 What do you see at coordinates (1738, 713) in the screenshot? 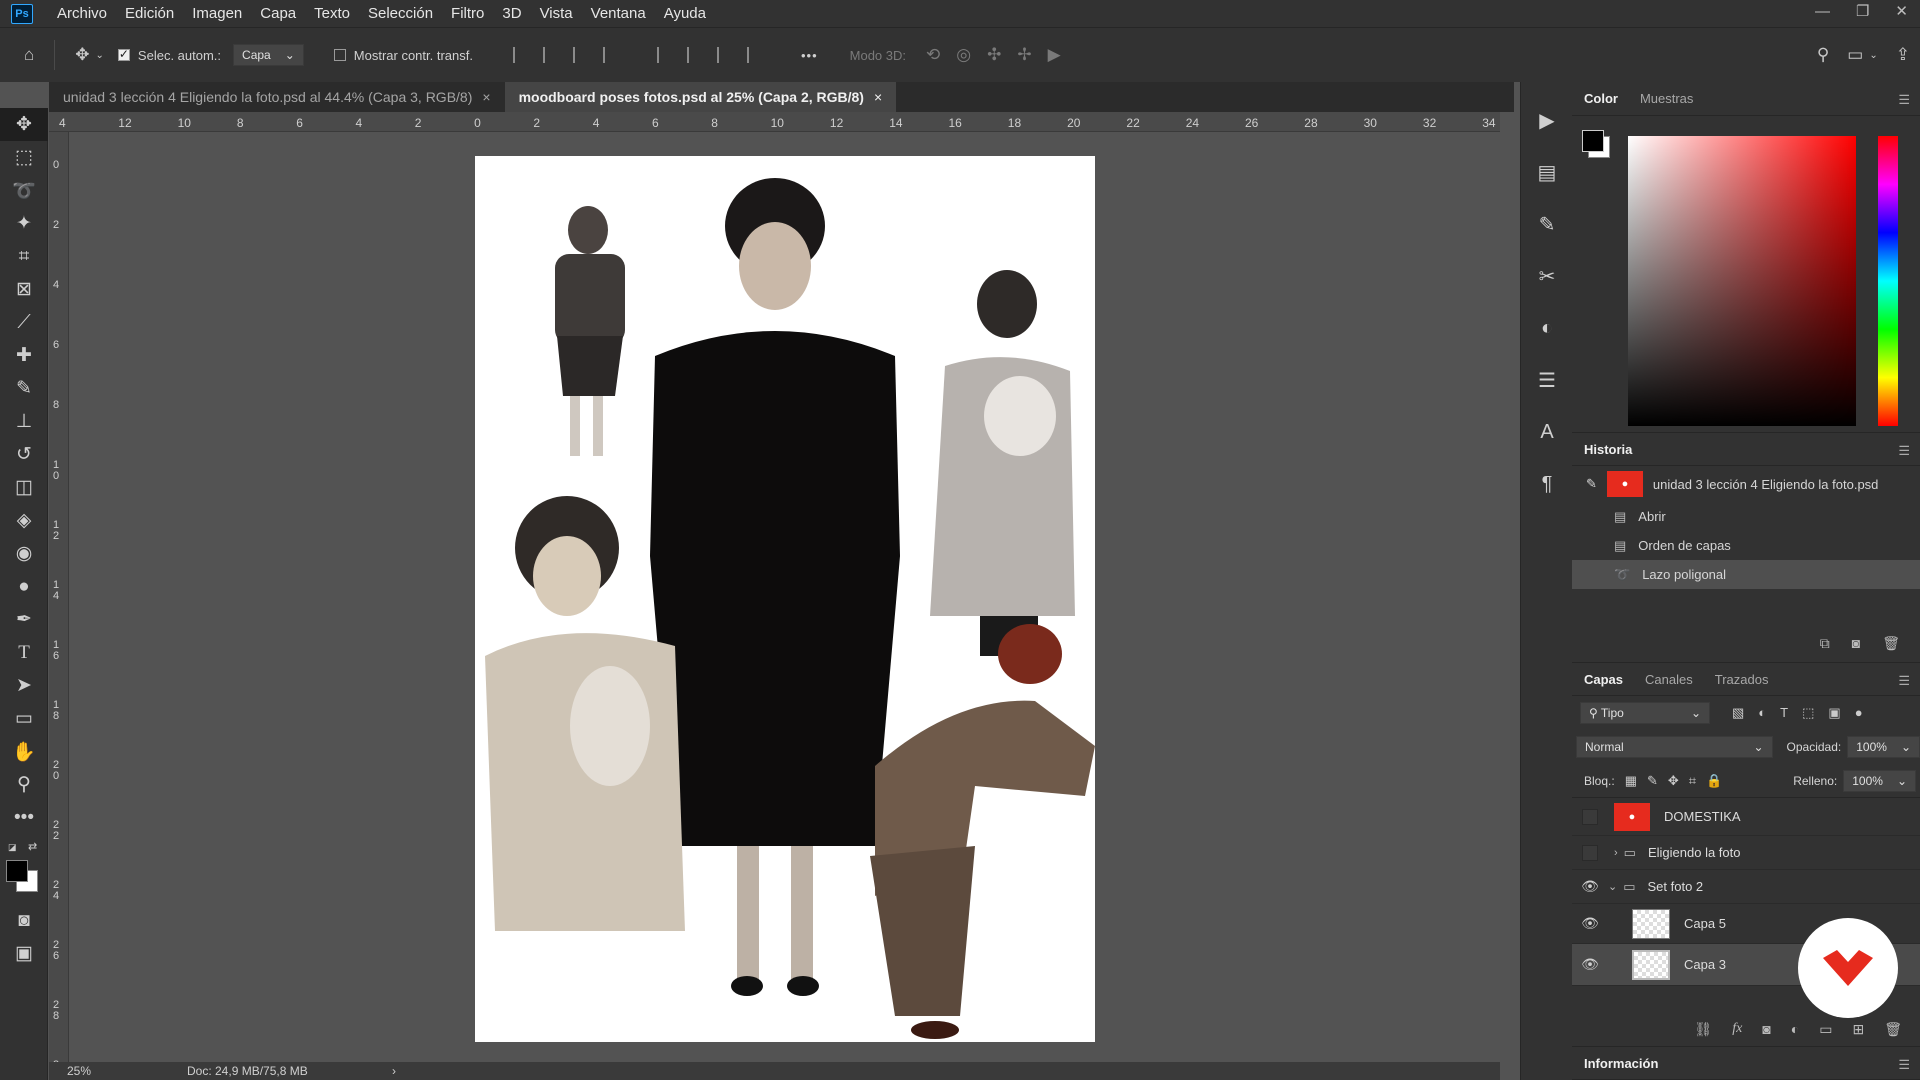
I see `filter-pixel-icon: ▧` at bounding box center [1738, 713].